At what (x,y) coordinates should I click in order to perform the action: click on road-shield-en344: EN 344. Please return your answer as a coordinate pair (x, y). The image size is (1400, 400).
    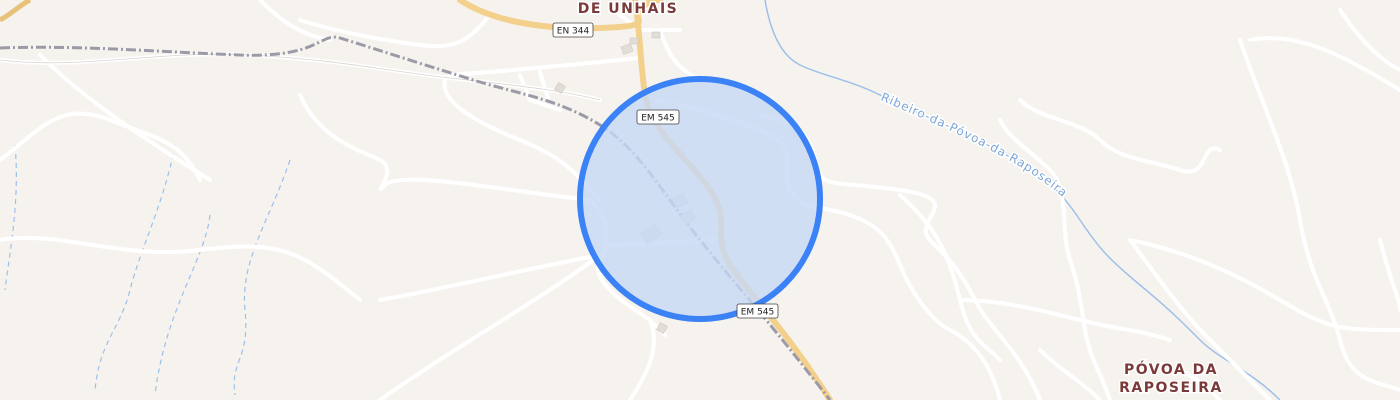
    Looking at the image, I should click on (573, 30).